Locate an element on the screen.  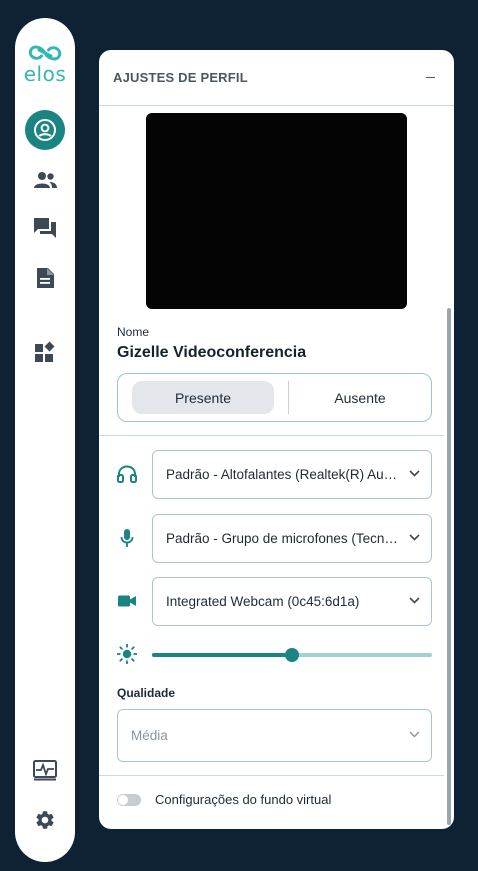
video-preview is located at coordinates (276, 211).